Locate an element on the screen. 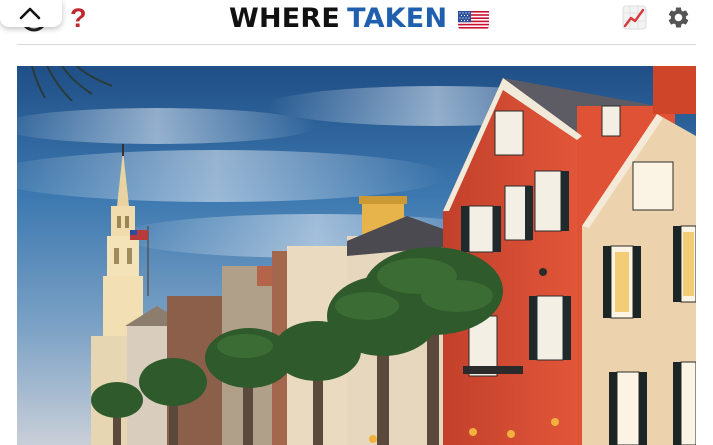 This screenshot has width=713, height=445. stats-icon is located at coordinates (634, 17).